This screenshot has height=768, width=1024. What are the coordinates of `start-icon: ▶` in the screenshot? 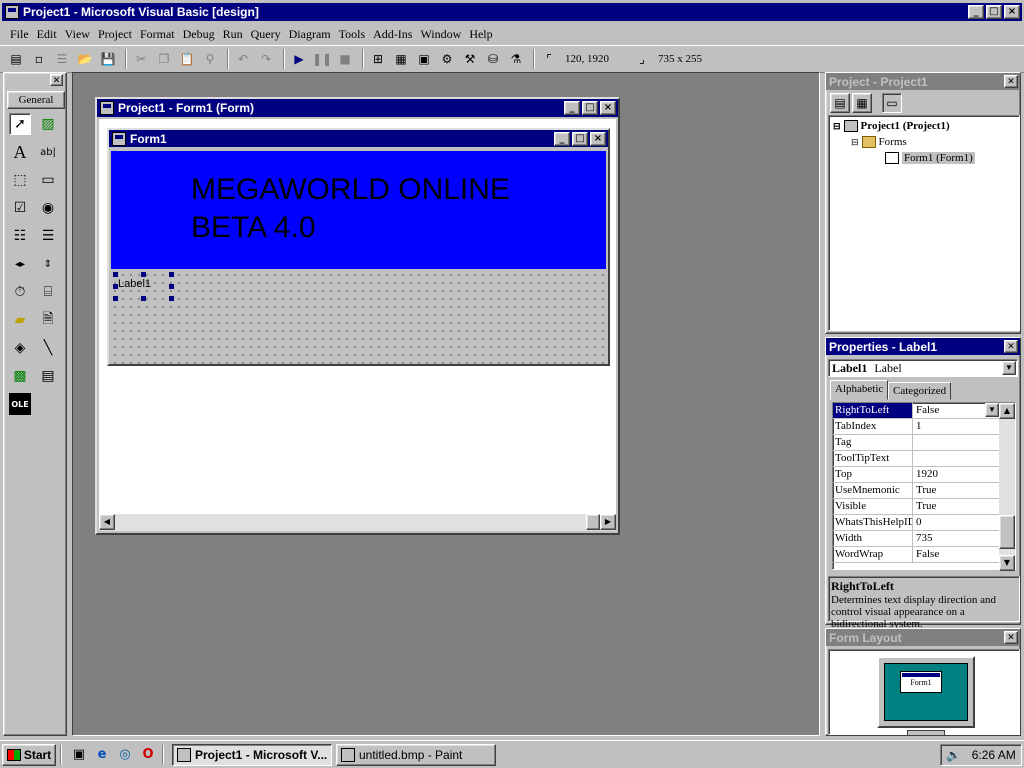 It's located at (299, 59).